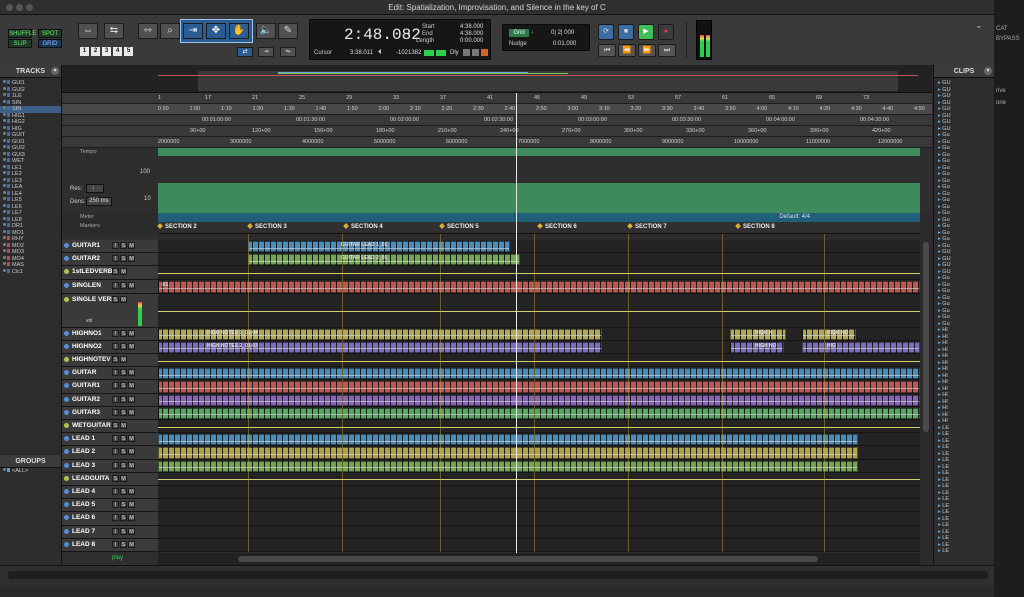 The width and height of the screenshot is (1024, 597). Describe the element at coordinates (110, 545) in the screenshot. I see `track-header: LEAD 8 ISM` at that location.